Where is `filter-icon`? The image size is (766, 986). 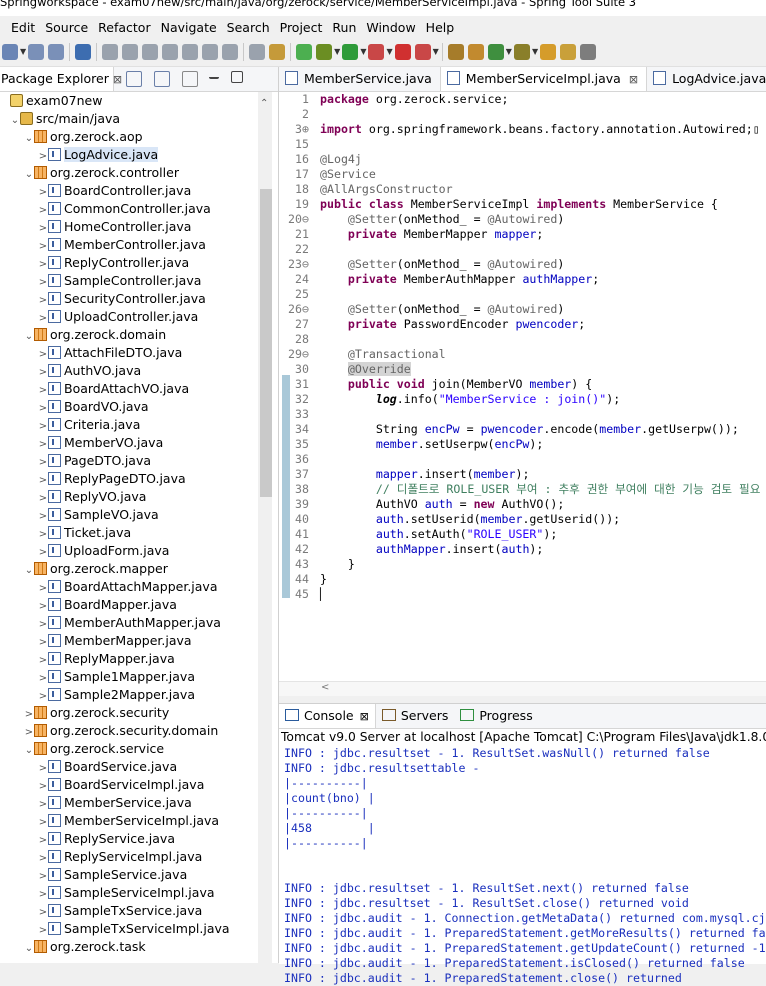 filter-icon is located at coordinates (277, 52).